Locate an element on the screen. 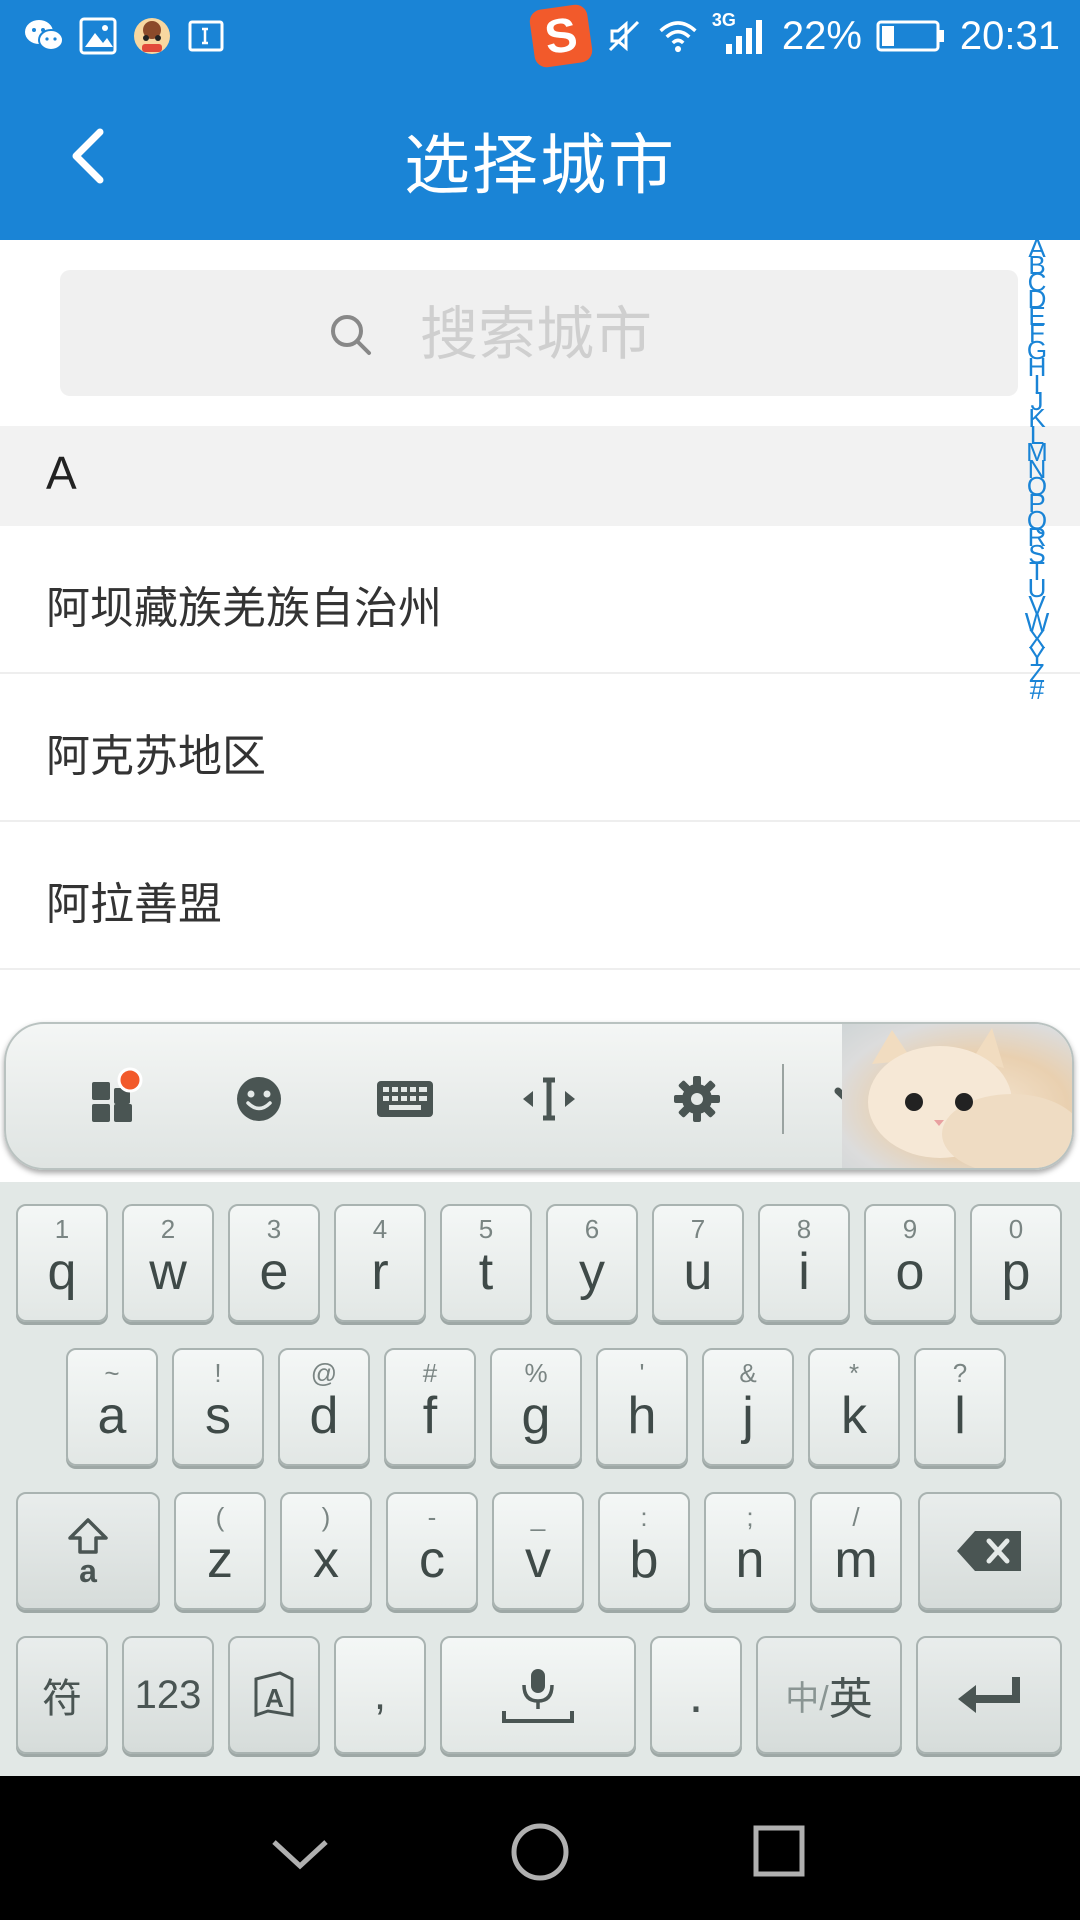 The height and width of the screenshot is (1920, 1080). letter-key: 9o is located at coordinates (910, 1263).